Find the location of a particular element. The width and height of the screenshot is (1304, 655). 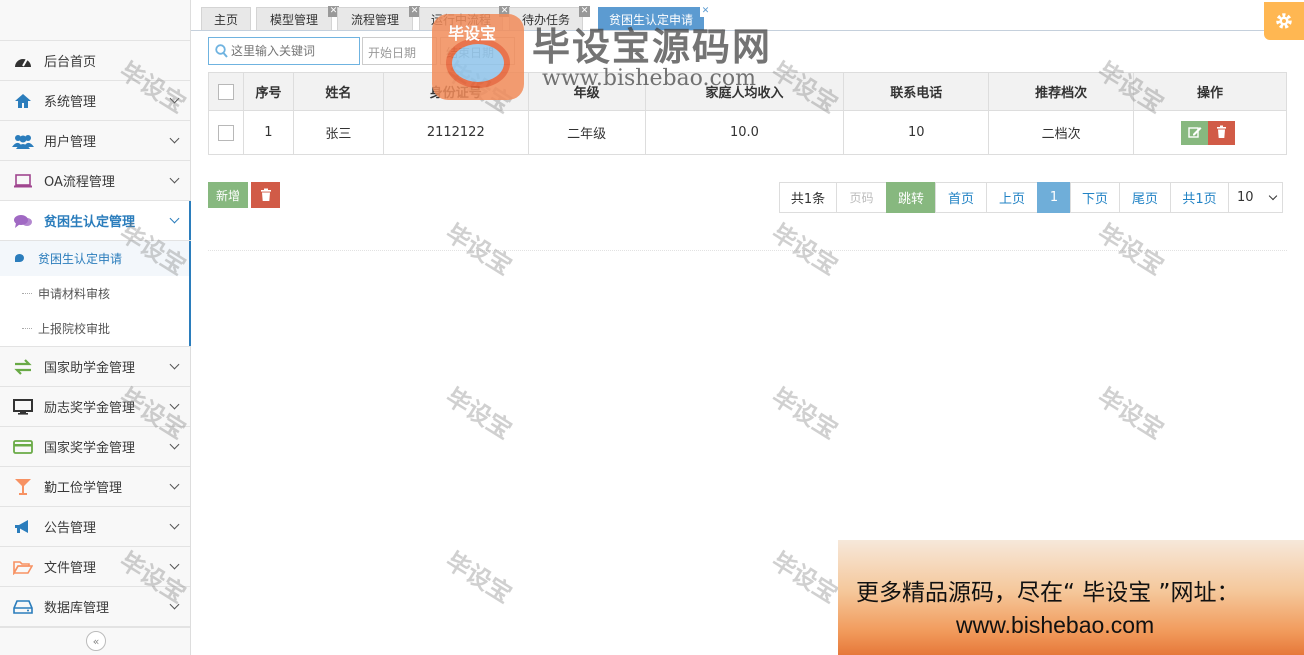

prev-label: 上页 is located at coordinates (1011, 199).